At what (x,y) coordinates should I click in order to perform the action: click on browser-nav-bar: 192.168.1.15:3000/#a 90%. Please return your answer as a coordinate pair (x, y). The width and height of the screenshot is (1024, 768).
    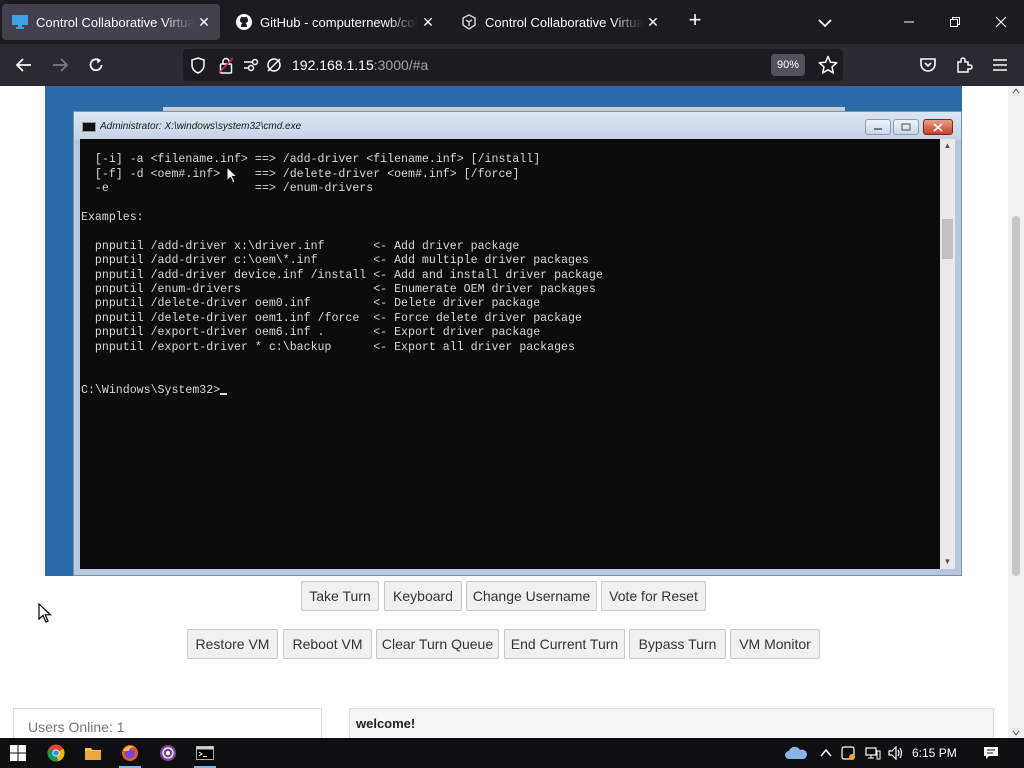
    Looking at the image, I should click on (512, 65).